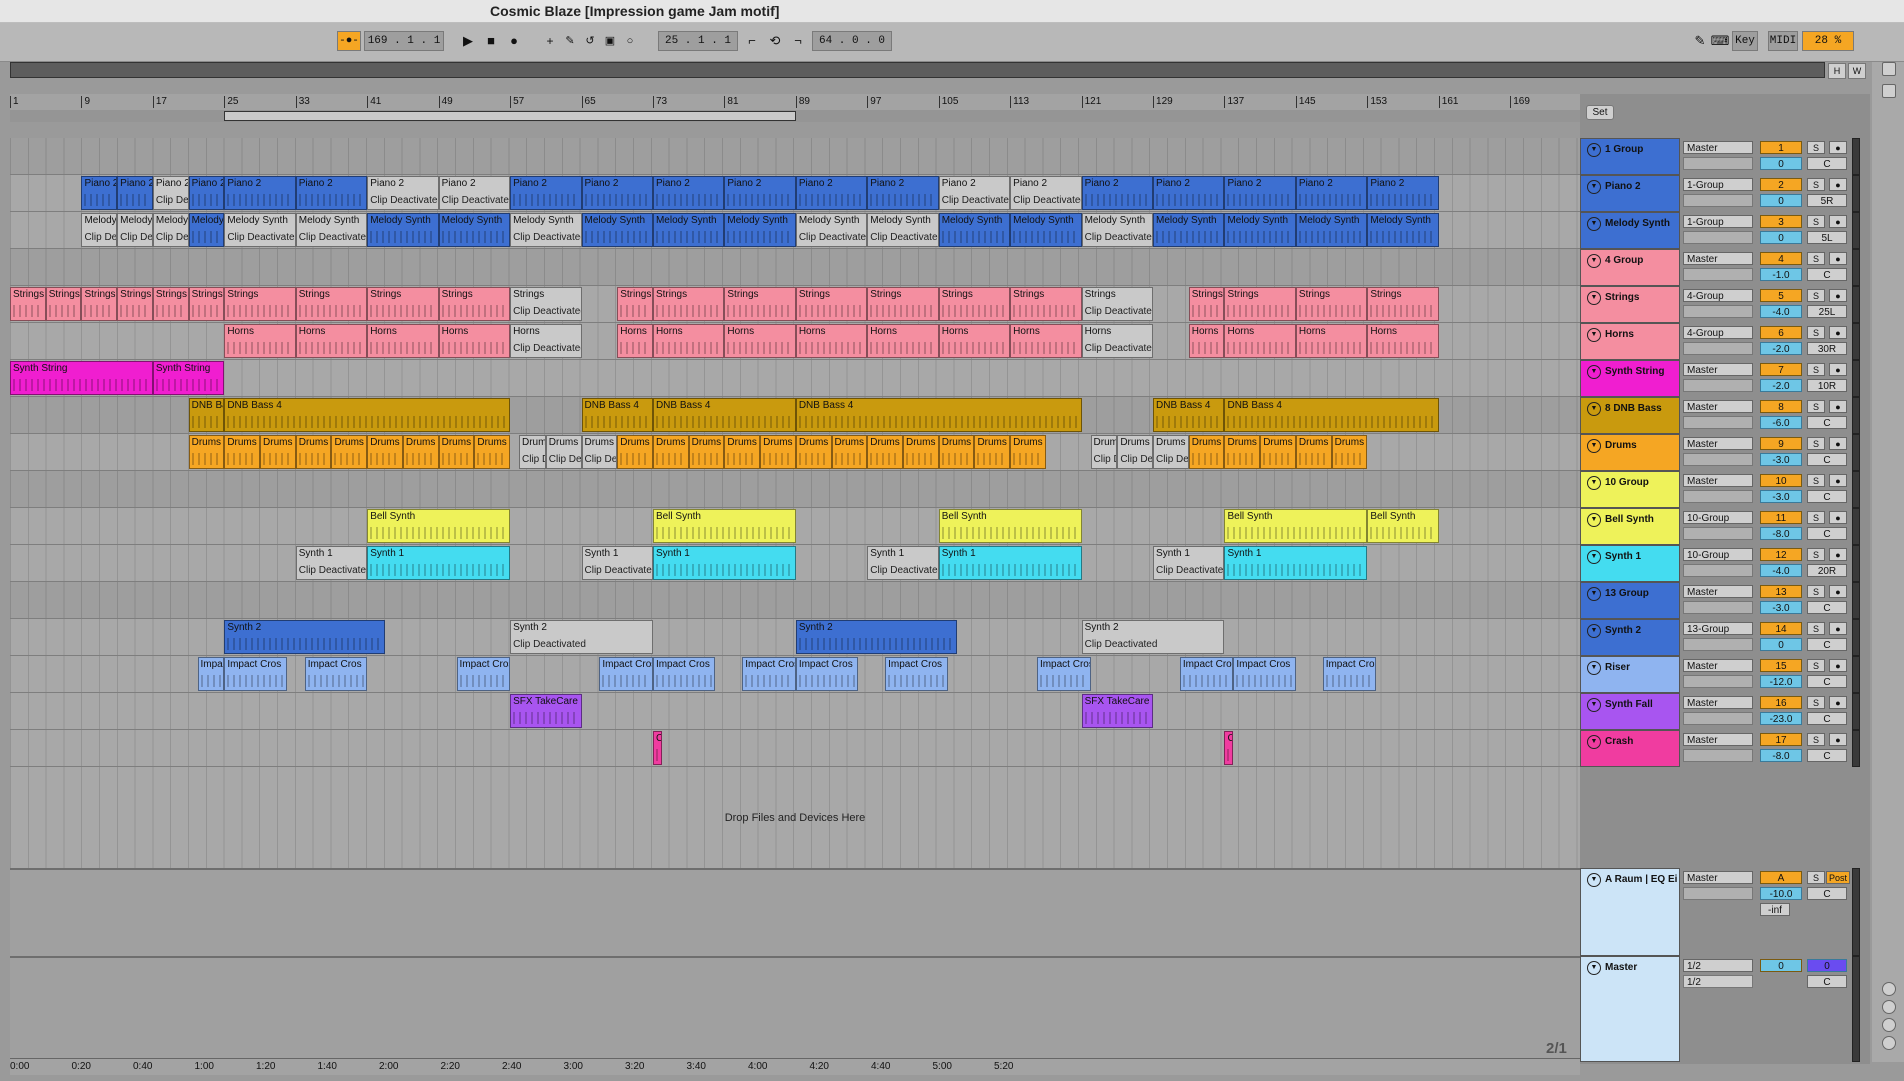  Describe the element at coordinates (798, 41) in the screenshot. I see `punch-out-icon: ¬` at that location.